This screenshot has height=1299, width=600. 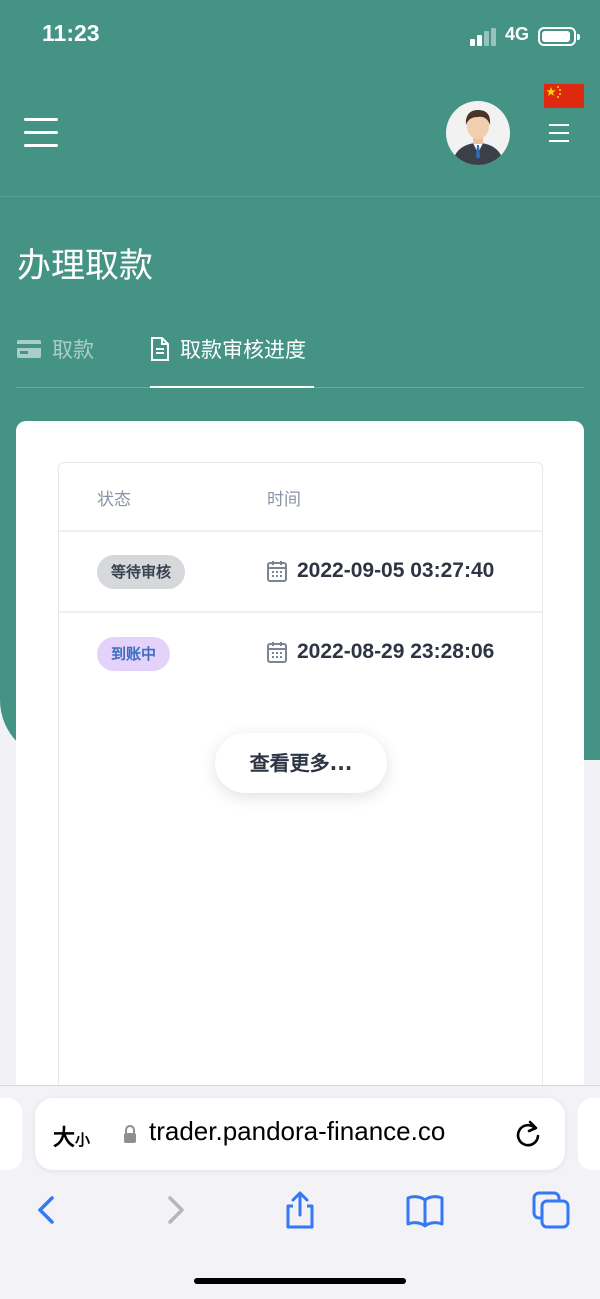 What do you see at coordinates (551, 1210) in the screenshot?
I see `tabs-icon` at bounding box center [551, 1210].